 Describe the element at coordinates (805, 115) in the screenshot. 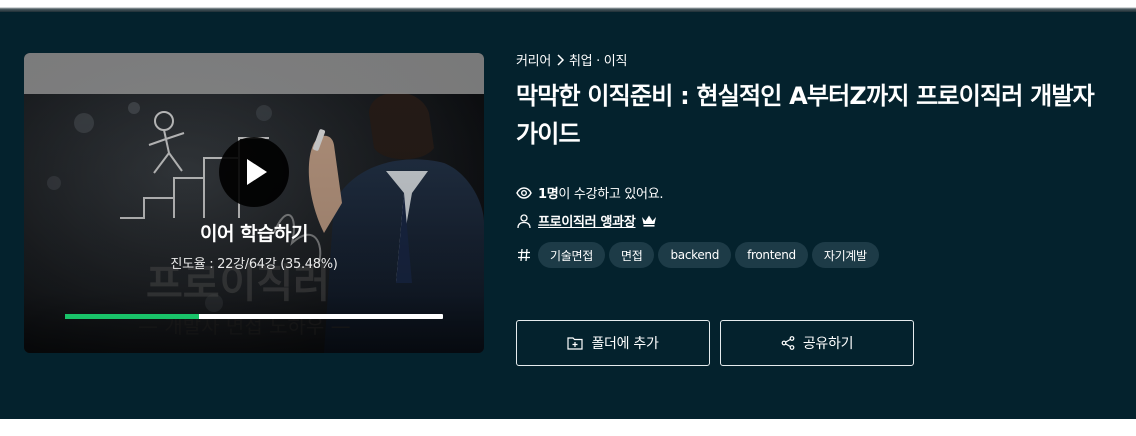

I see `course-title: 막막한 이직준비 : 현실적인 A부터Z까지 프로이직러 개발자 가이드` at that location.